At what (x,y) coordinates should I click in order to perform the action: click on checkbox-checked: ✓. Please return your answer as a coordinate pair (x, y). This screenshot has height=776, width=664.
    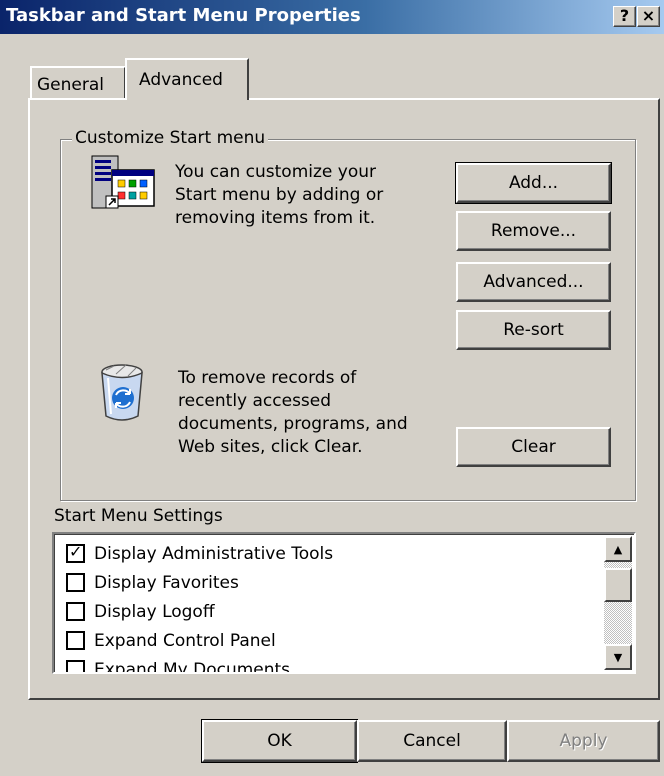
    Looking at the image, I should click on (75, 552).